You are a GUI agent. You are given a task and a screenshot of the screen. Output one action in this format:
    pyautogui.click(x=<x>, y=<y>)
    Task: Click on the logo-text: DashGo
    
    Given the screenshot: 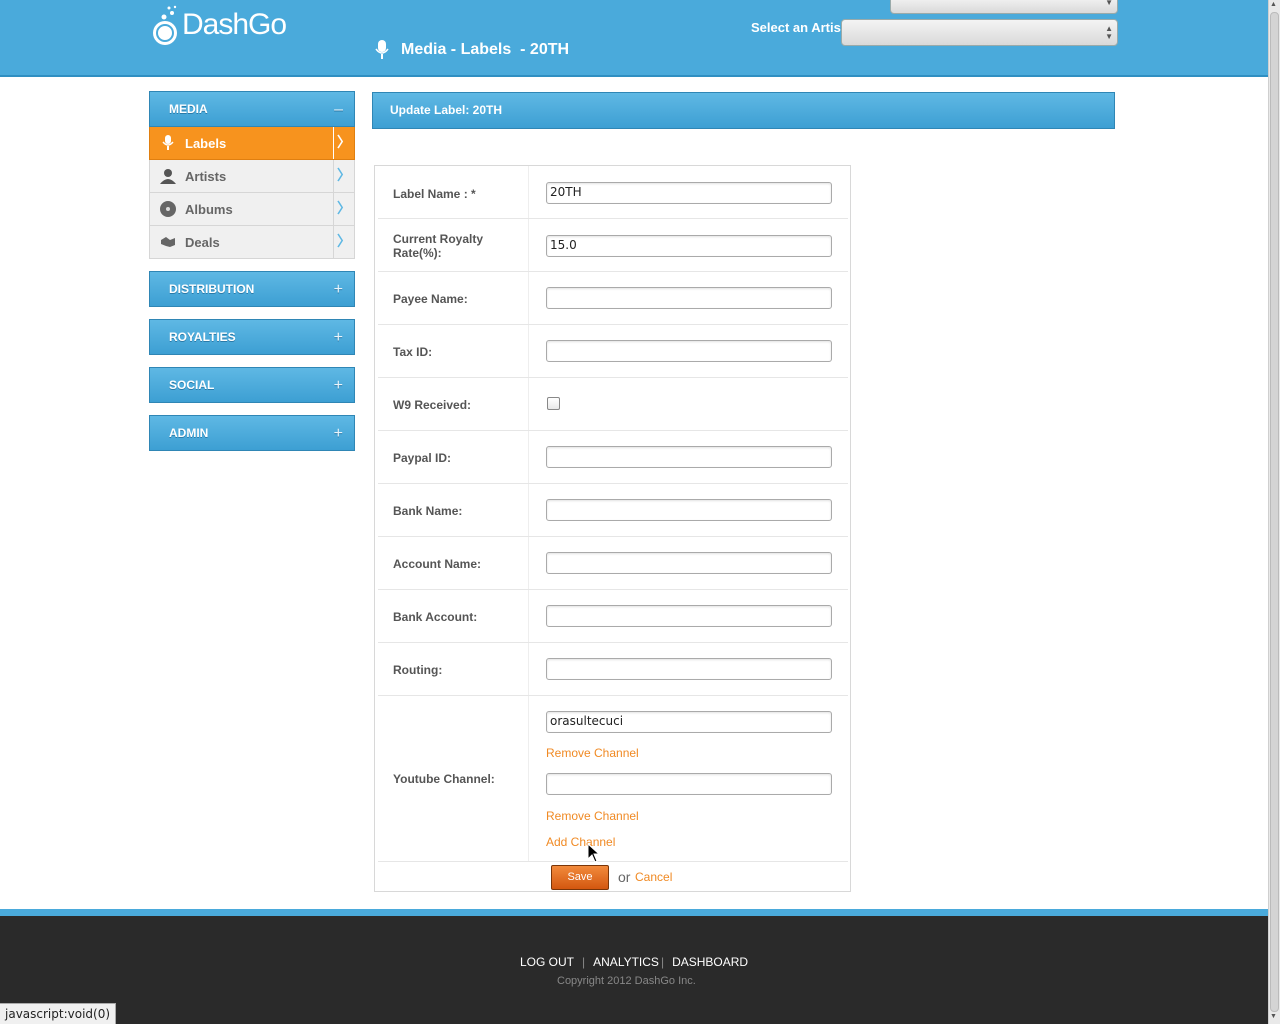 What is the action you would take?
    pyautogui.click(x=234, y=24)
    